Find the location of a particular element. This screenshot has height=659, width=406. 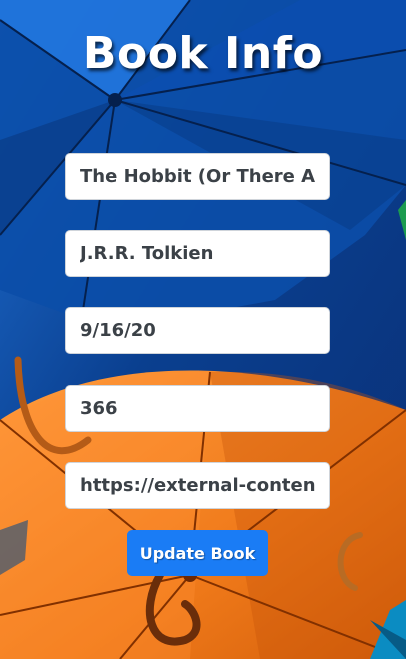

update-book-button: Update Book is located at coordinates (197, 553).